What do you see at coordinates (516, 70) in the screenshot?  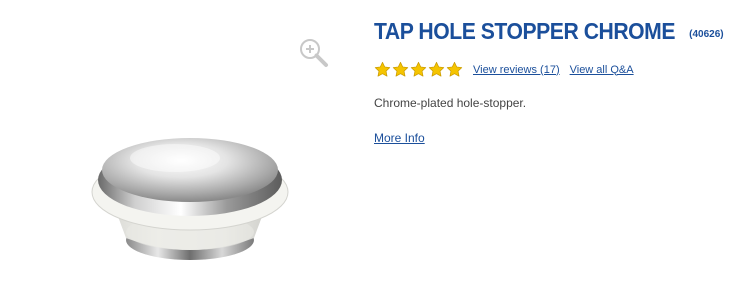 I see `view-reviews-link: View reviews (17)` at bounding box center [516, 70].